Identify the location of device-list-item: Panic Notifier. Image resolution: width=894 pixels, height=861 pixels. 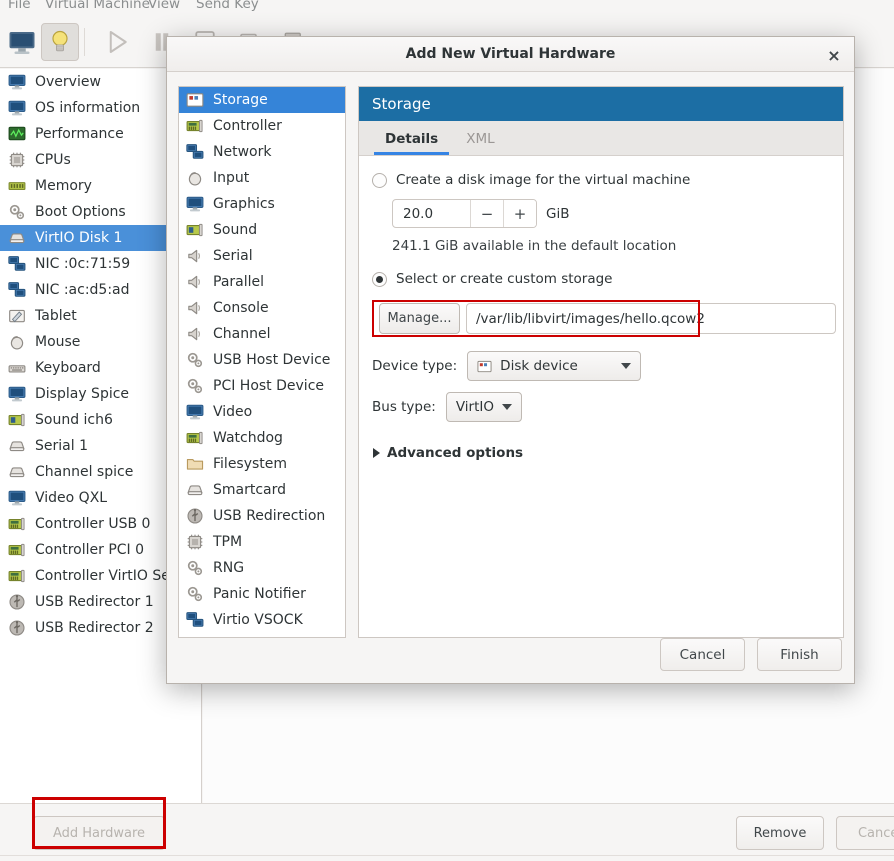
(262, 594).